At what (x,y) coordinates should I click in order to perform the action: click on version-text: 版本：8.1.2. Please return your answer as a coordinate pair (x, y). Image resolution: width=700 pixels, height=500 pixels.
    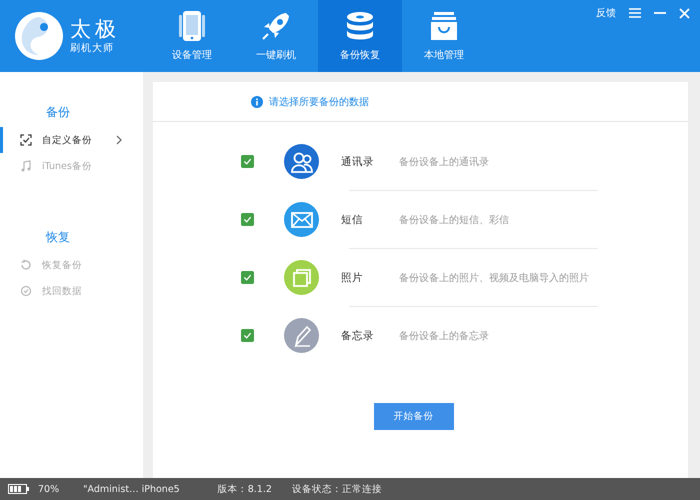
    Looking at the image, I should click on (245, 489).